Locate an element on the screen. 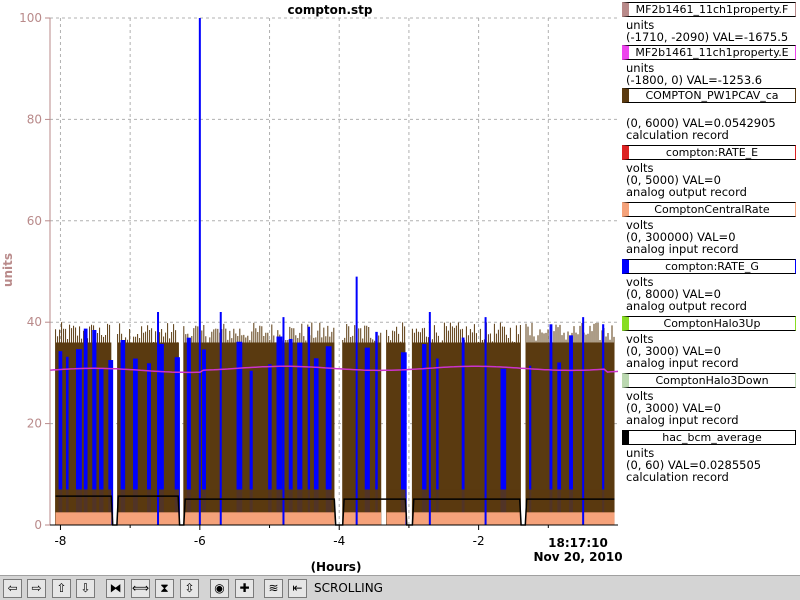  y-axis-label: units is located at coordinates (8, 270).